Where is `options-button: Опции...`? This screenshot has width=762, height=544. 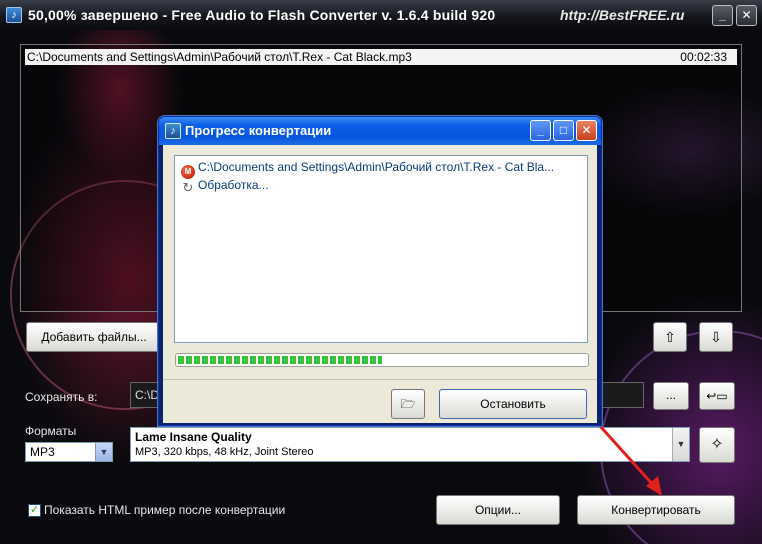 options-button: Опции... is located at coordinates (498, 510).